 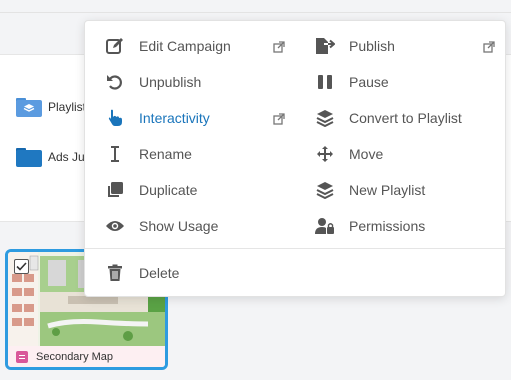 I want to click on menu-item-convert-to-playlist: Convert to Playlist, so click(x=388, y=118).